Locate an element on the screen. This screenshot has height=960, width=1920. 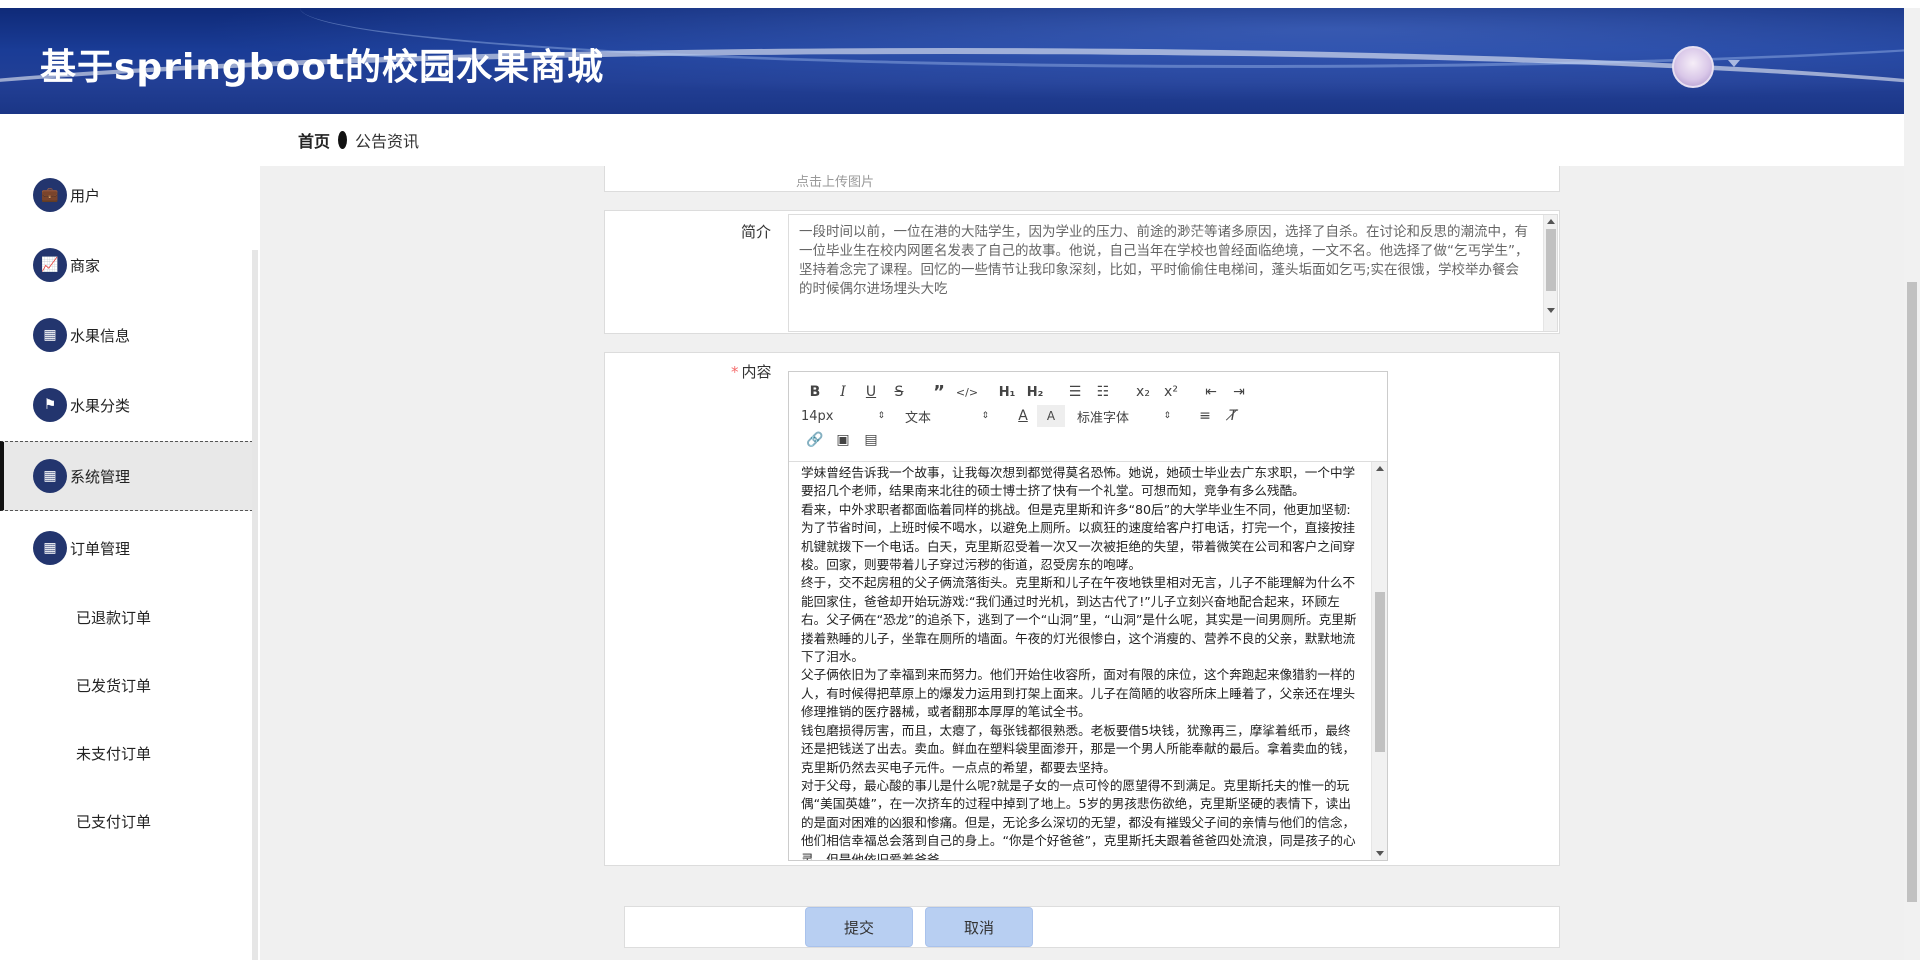
block-format-value: 文本 is located at coordinates (918, 418).